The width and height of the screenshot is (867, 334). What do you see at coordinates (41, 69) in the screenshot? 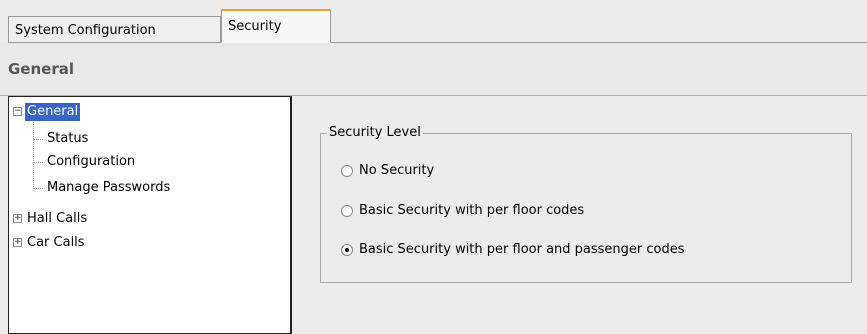
I see `page-title: General` at bounding box center [41, 69].